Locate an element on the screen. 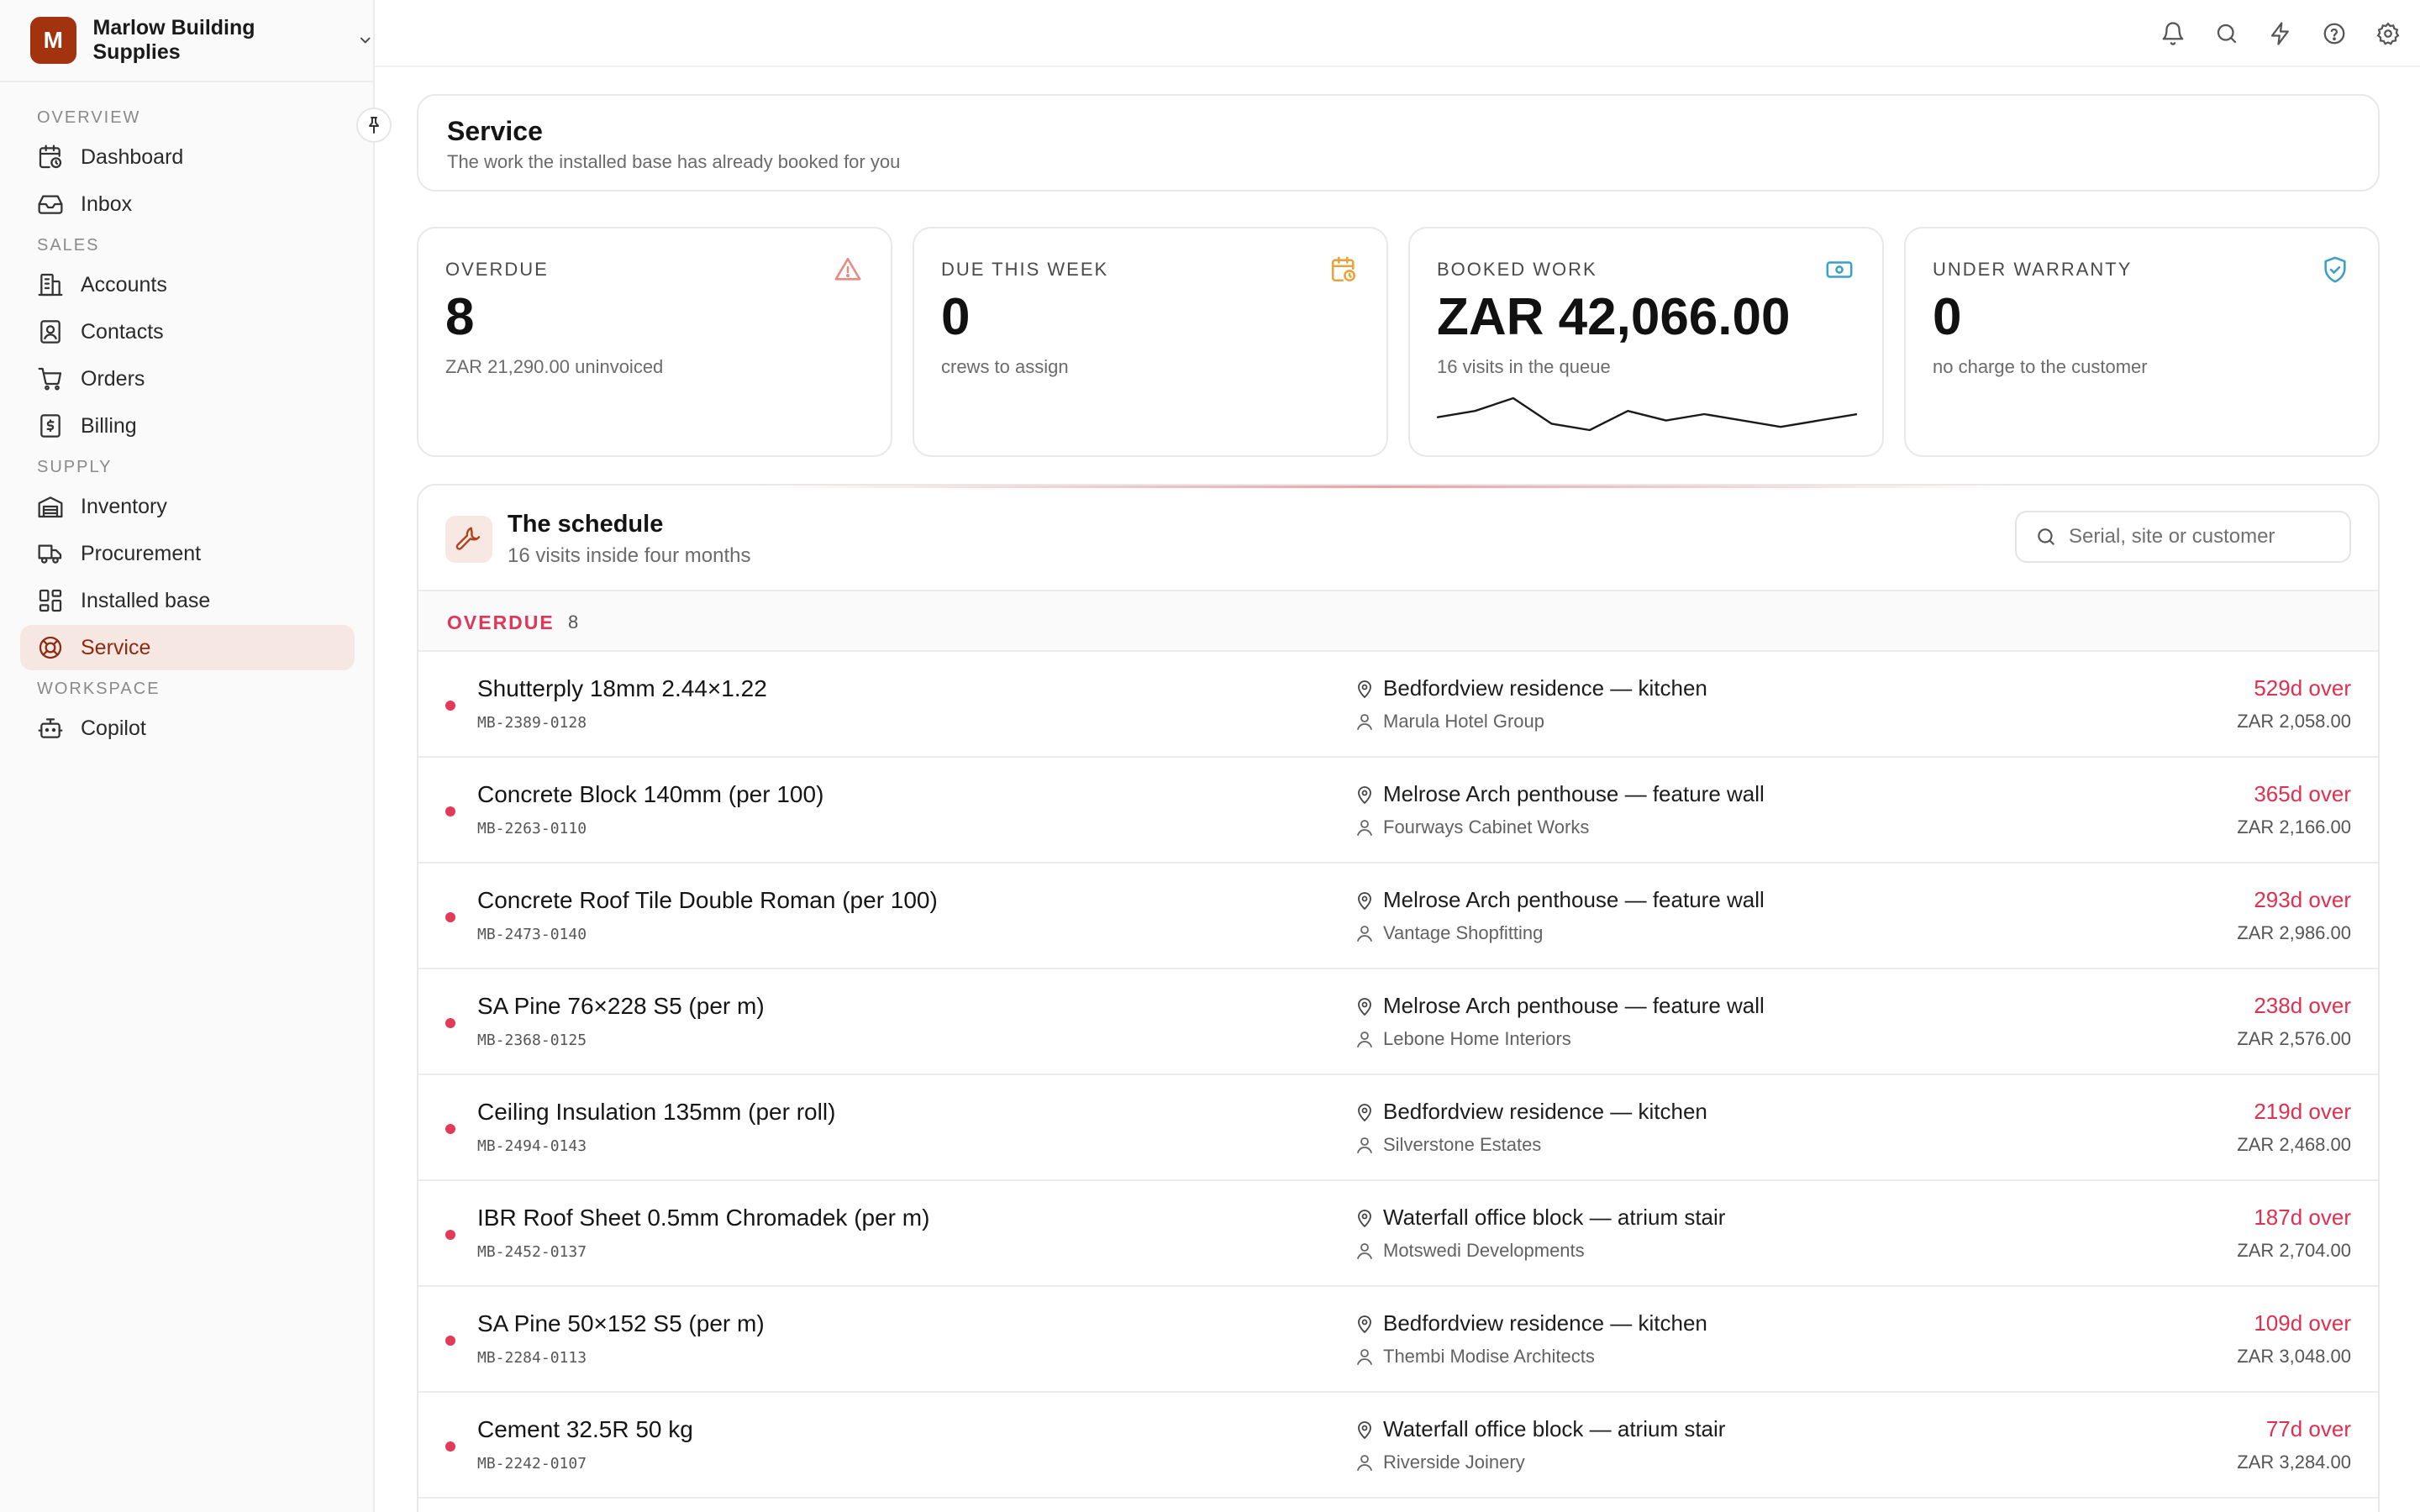 The image size is (2420, 1512). nav-section-workspace: WORKSPACE is located at coordinates (98, 689).